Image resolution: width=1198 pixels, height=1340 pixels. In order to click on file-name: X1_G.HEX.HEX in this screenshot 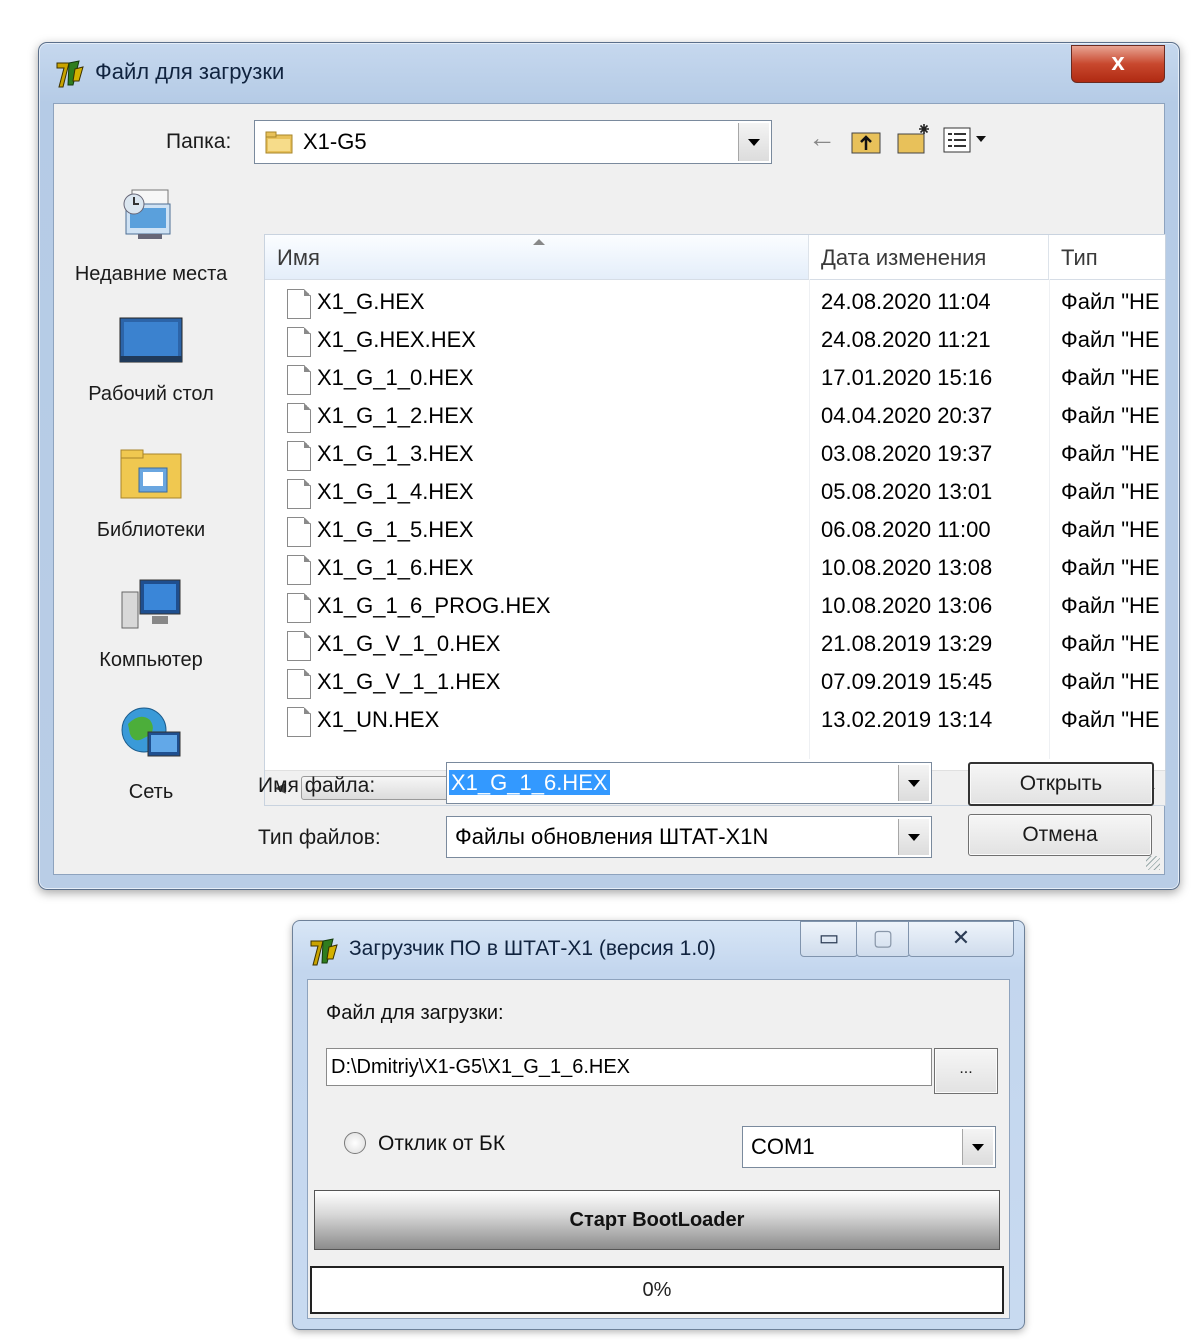, I will do `click(396, 339)`.